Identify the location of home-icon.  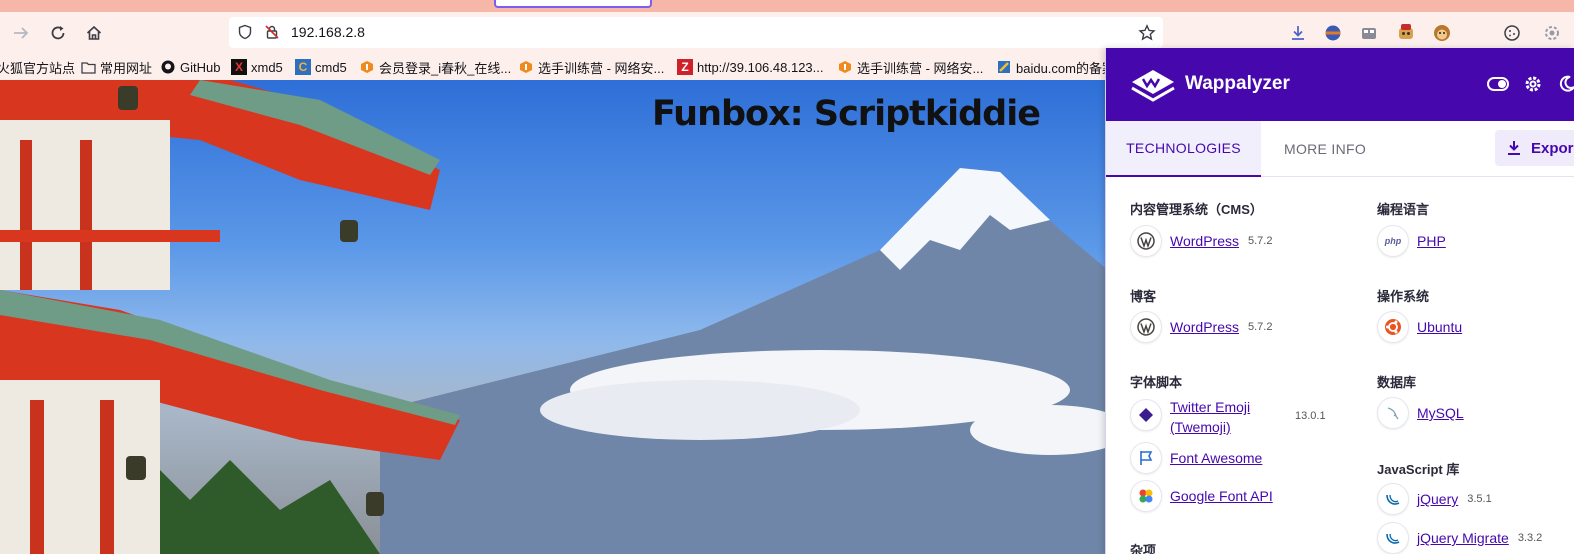
(94, 32).